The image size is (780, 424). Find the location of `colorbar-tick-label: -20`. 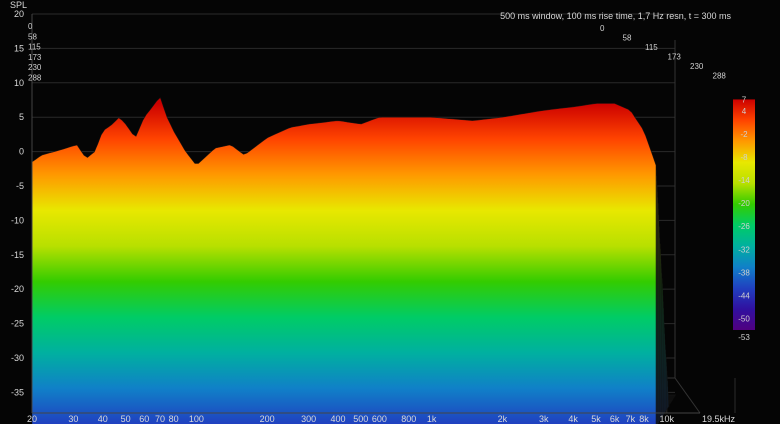

colorbar-tick-label: -20 is located at coordinates (744, 203).